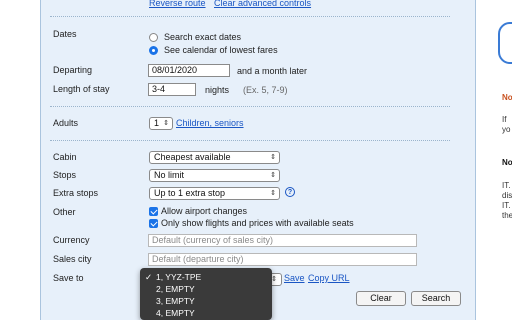 The height and width of the screenshot is (320, 512). Describe the element at coordinates (206, 277) in the screenshot. I see `save-slot-option: ✓ 1, YYZ-TPE` at that location.